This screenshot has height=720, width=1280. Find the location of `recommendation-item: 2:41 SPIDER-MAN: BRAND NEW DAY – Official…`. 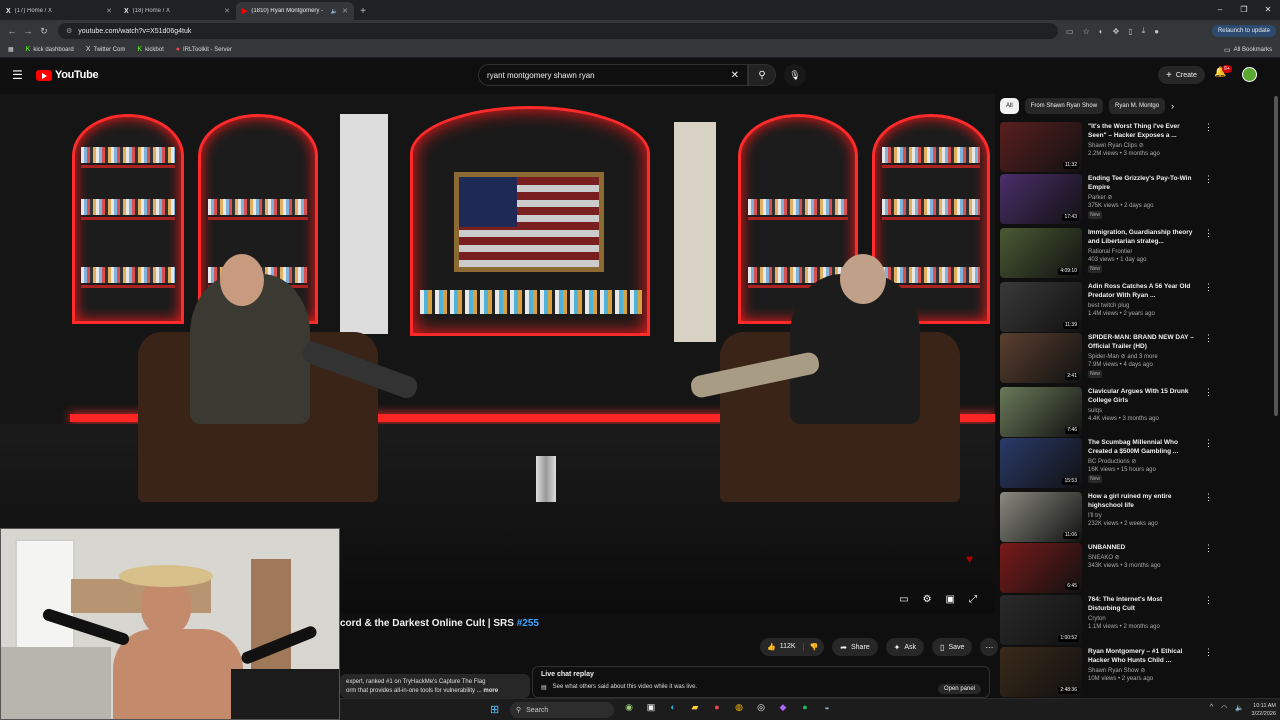

recommendation-item: 2:41 SPIDER-MAN: BRAND NEW DAY – Official… is located at coordinates (1140, 359).